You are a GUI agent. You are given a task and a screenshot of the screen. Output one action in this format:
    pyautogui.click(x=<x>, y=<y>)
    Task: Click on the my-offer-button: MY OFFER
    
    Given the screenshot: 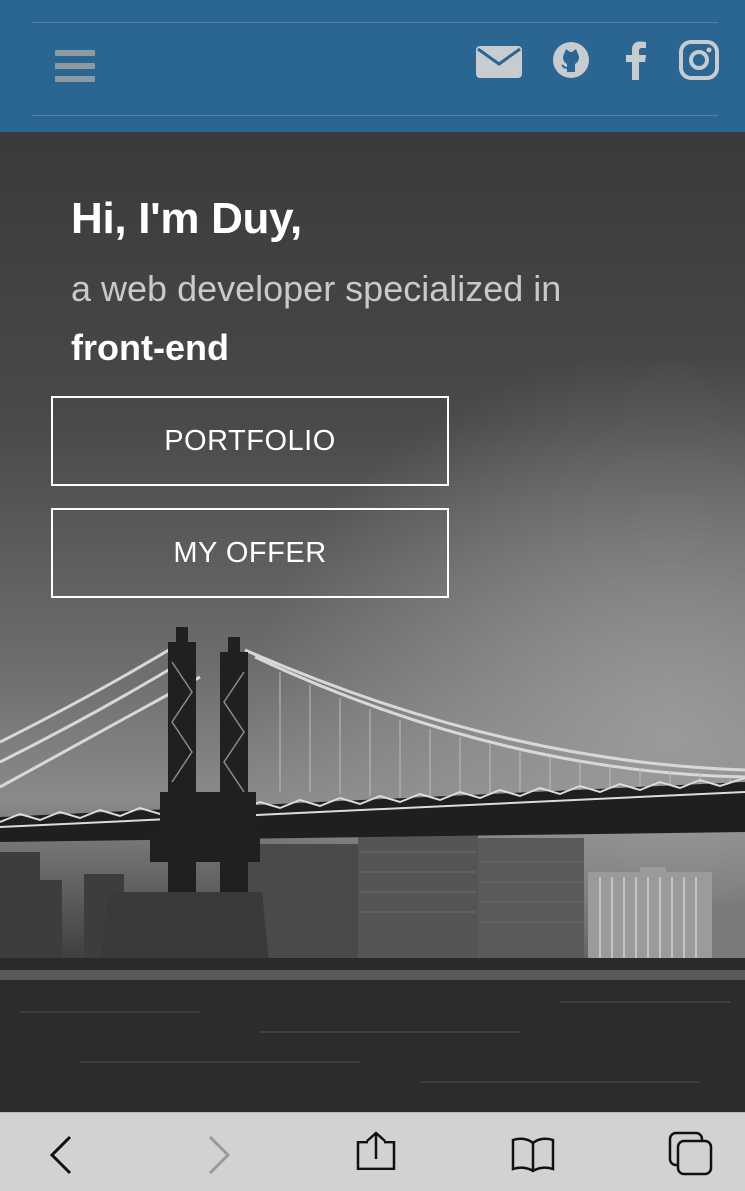 What is the action you would take?
    pyautogui.click(x=250, y=553)
    